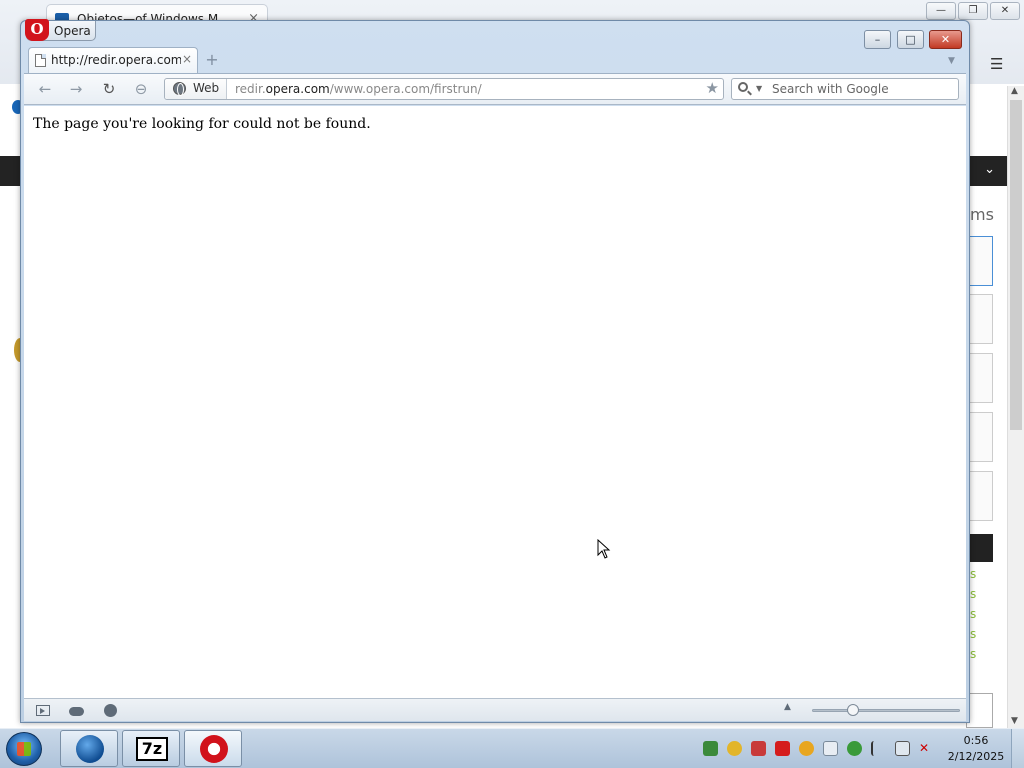 The height and width of the screenshot is (768, 1024). Describe the element at coordinates (734, 748) in the screenshot. I see `tray-update-icon` at that location.